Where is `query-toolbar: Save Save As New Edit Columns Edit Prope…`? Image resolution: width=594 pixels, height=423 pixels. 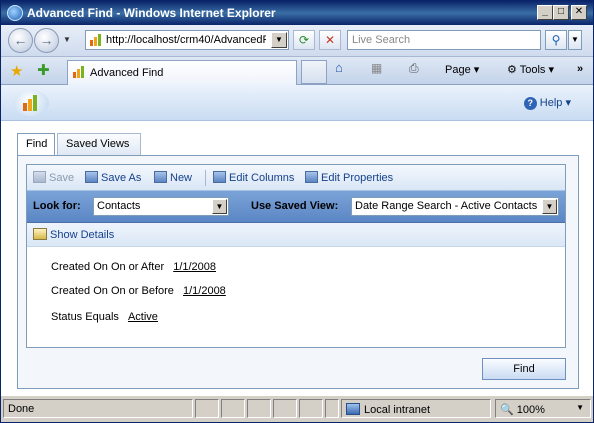
query-toolbar: Save Save As New Edit Columns Edit Prope… is located at coordinates (296, 178).